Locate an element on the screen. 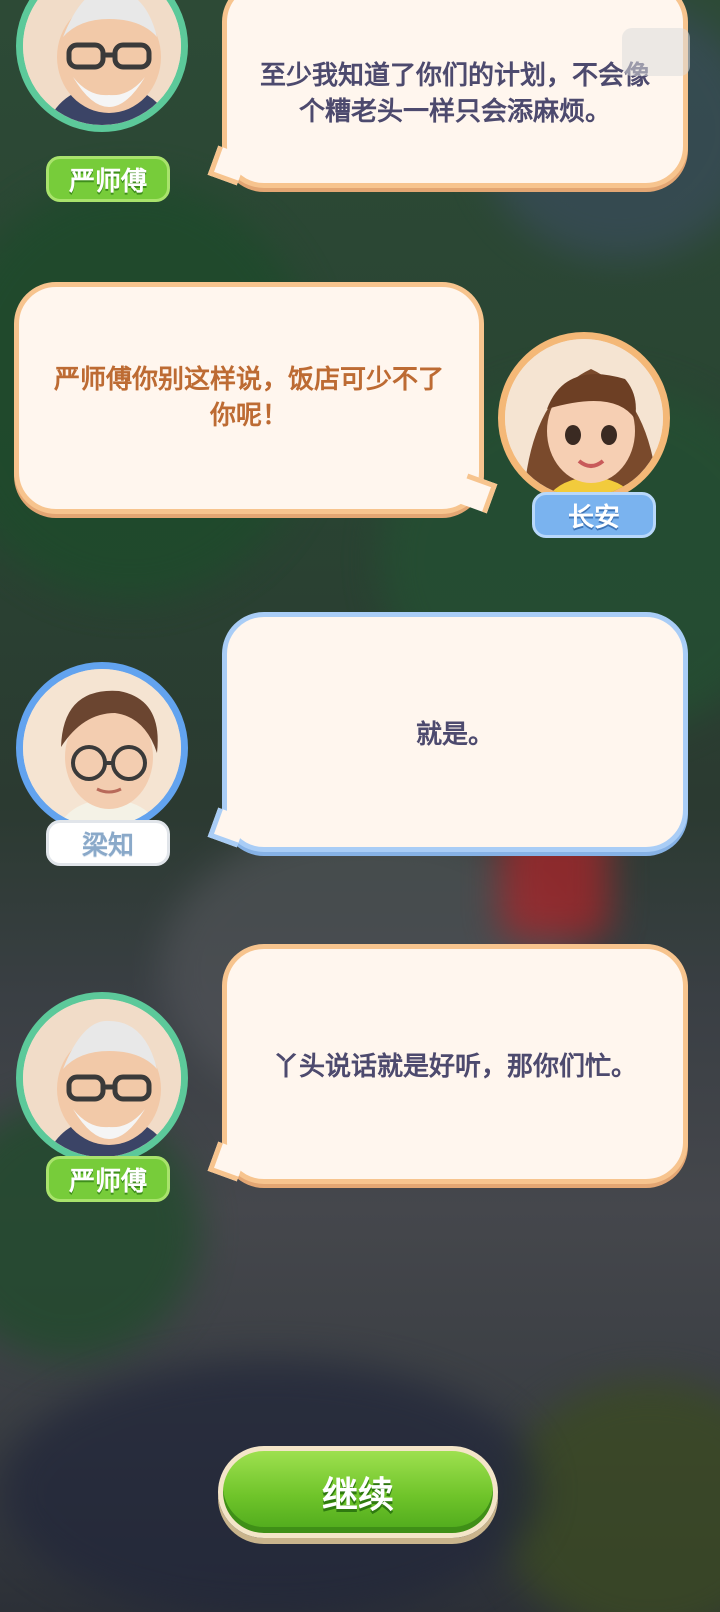 The height and width of the screenshot is (1612, 720). continue-button-label: 继续 is located at coordinates (357, 1495).